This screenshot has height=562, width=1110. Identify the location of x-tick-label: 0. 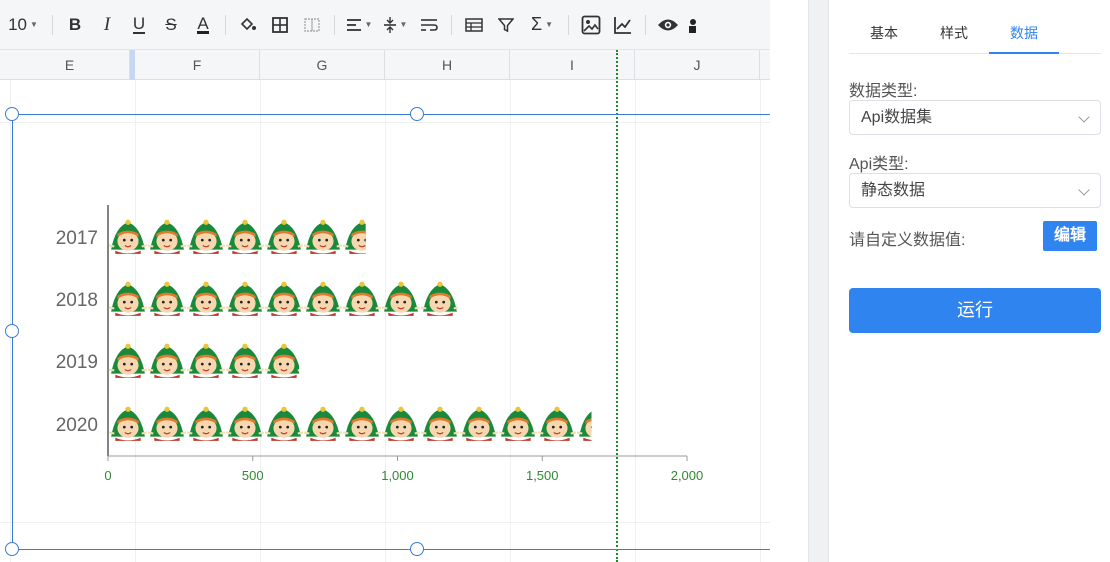
(107, 475).